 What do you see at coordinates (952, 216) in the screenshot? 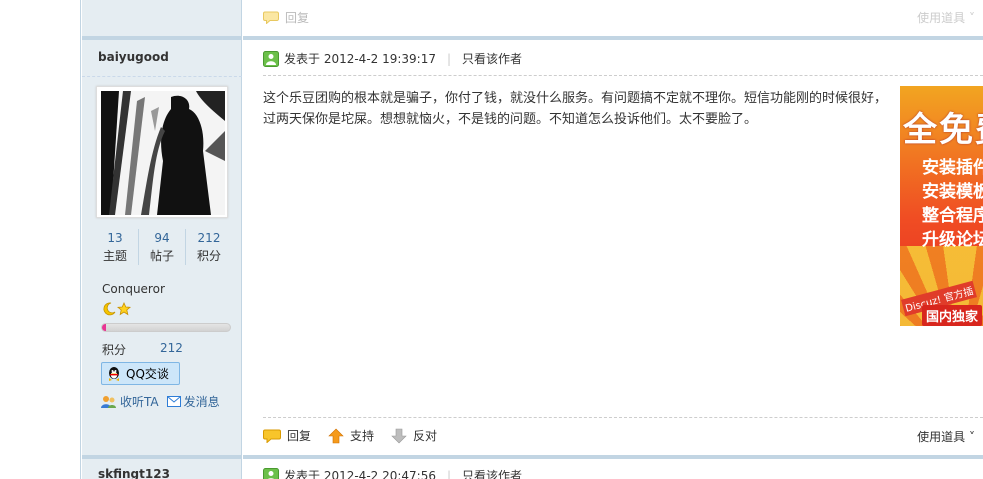
I see `ad-line: 整合程序` at bounding box center [952, 216].